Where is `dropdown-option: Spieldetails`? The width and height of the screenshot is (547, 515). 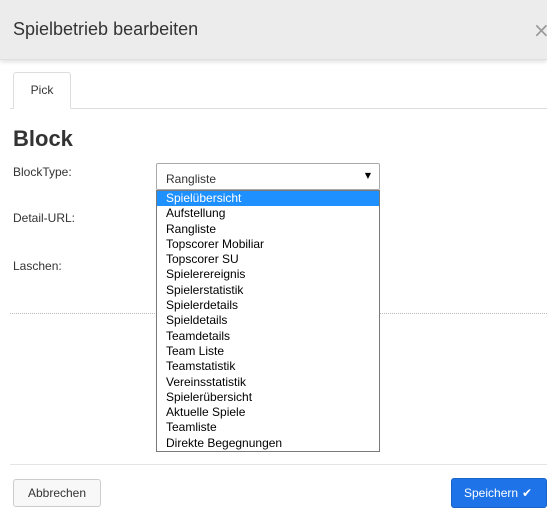
dropdown-option: Spieldetails is located at coordinates (268, 320).